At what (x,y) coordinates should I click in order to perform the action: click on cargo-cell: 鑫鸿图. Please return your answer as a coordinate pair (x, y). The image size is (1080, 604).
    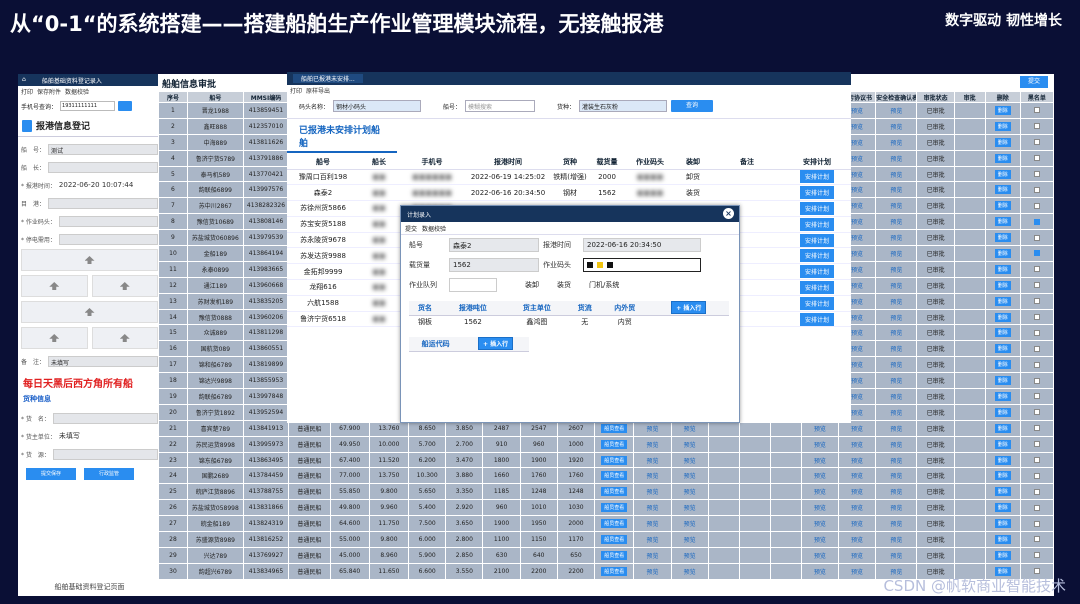
    Looking at the image, I should click on (537, 322).